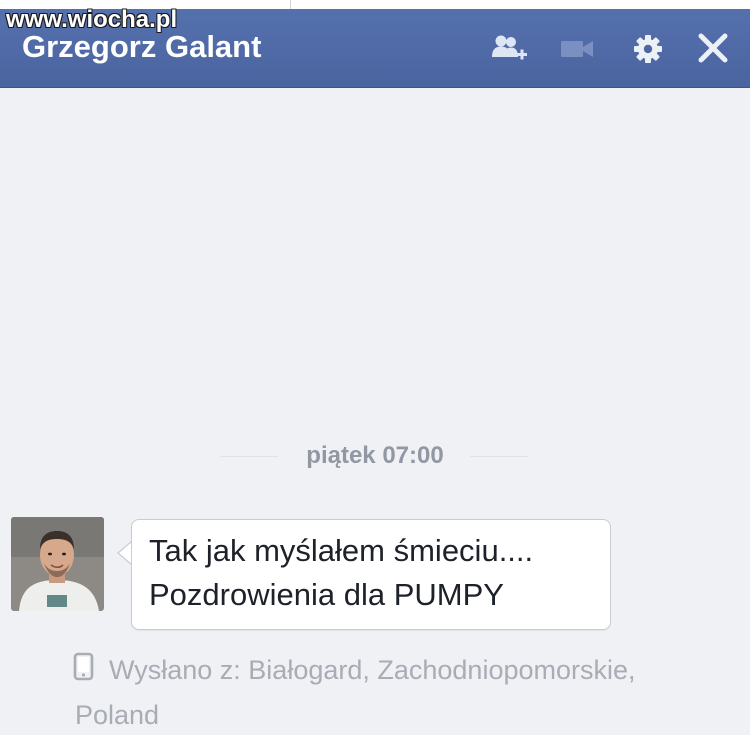 This screenshot has width=750, height=735. I want to click on message-timestamp: piątek 07:00, so click(375, 455).